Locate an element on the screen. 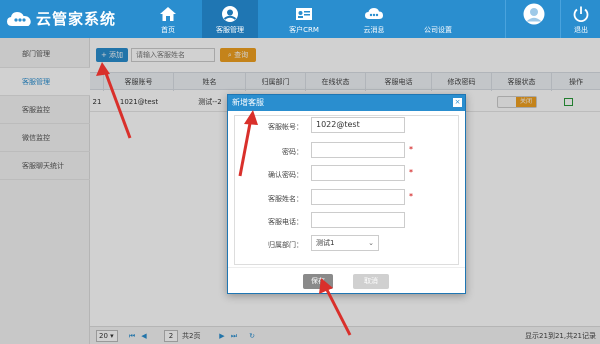 This screenshot has height=344, width=600. nav-home: 首页 is located at coordinates (168, 19).